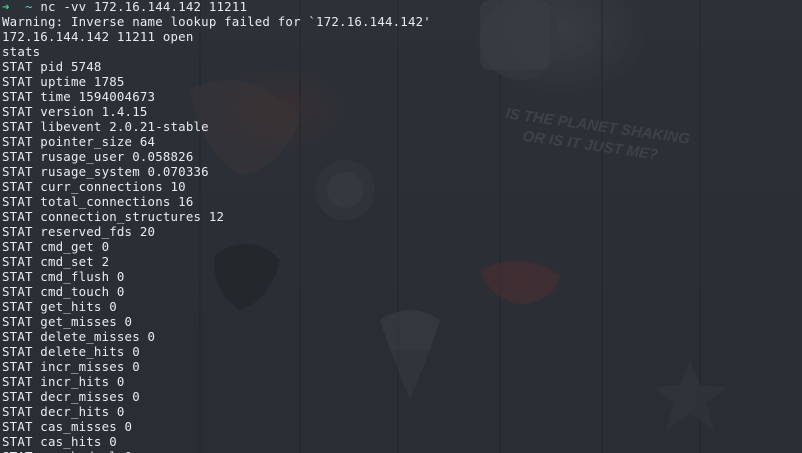 The width and height of the screenshot is (802, 453). What do you see at coordinates (63, 381) in the screenshot?
I see `output-line: STAT incr_hits 0` at bounding box center [63, 381].